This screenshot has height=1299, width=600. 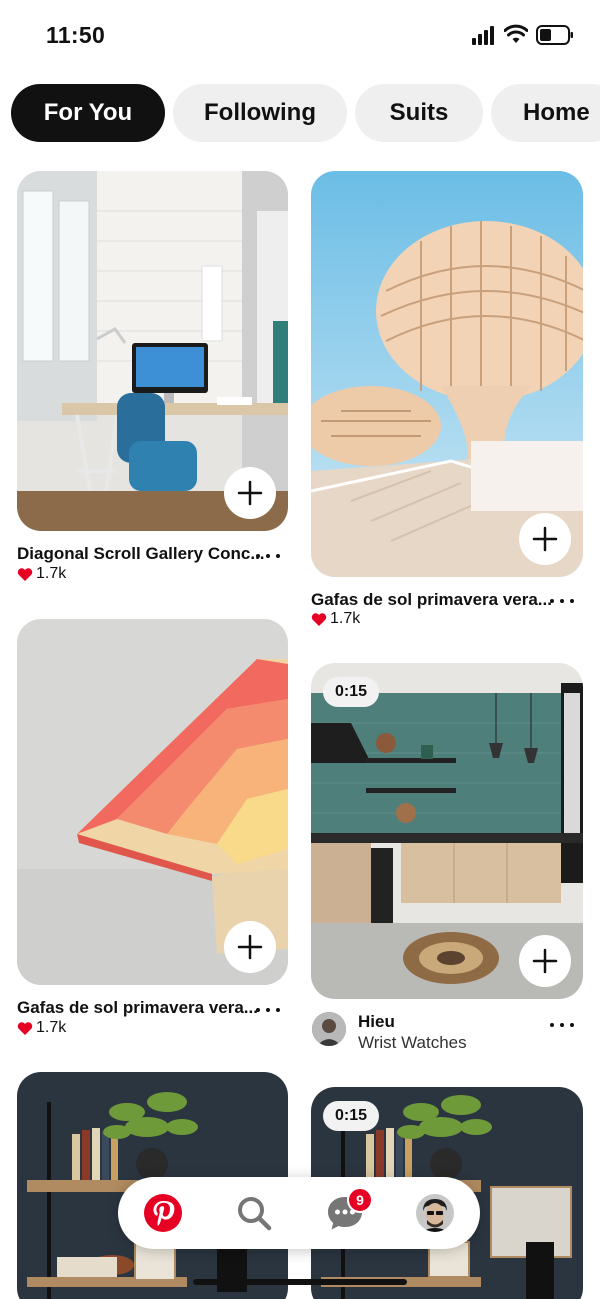 What do you see at coordinates (545, 113) in the screenshot?
I see `tab-home: Home` at bounding box center [545, 113].